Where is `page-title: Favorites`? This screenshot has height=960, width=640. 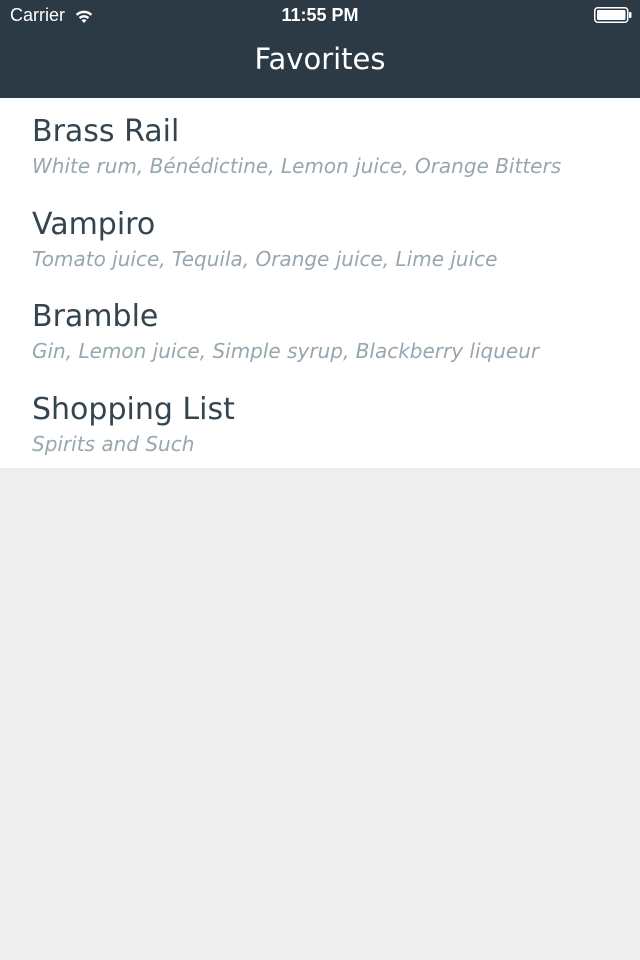
page-title: Favorites is located at coordinates (320, 59).